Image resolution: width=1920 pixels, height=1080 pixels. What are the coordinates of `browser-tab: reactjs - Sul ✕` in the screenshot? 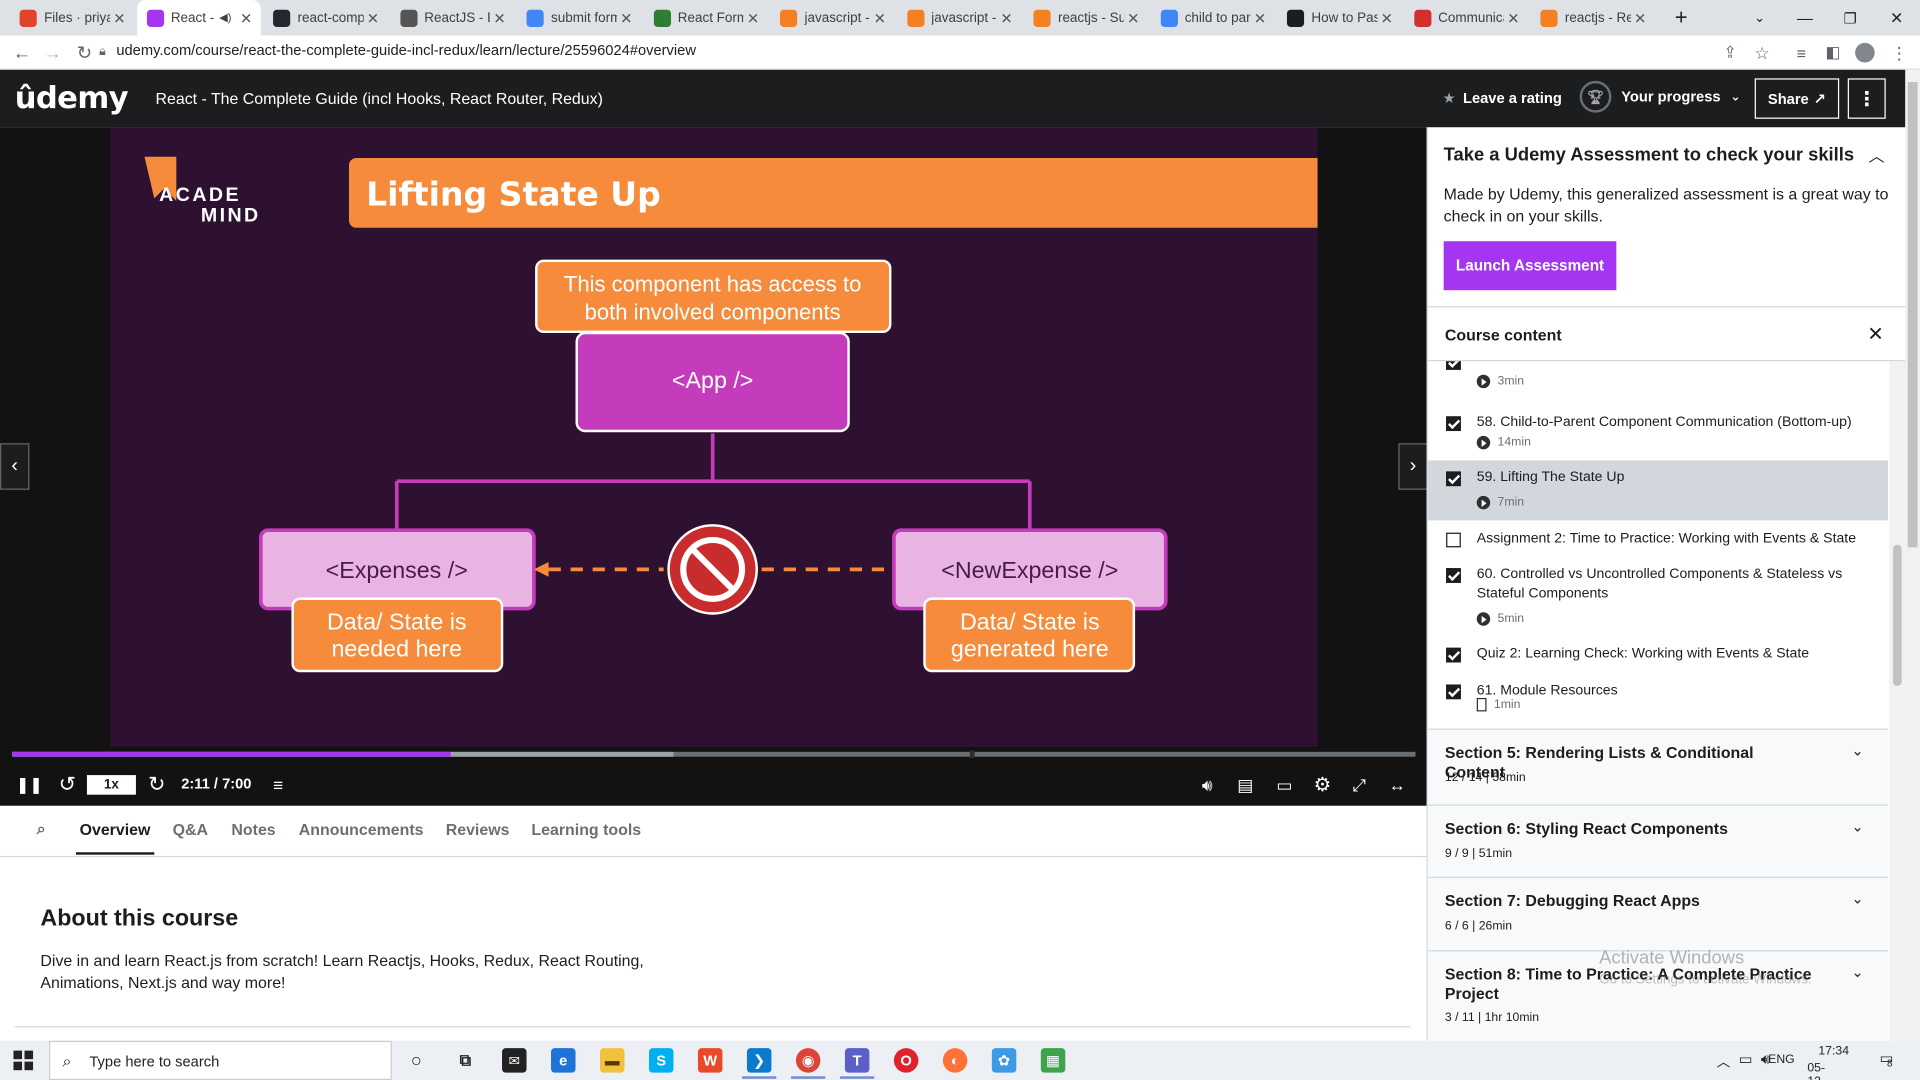 It's located at (1086, 18).